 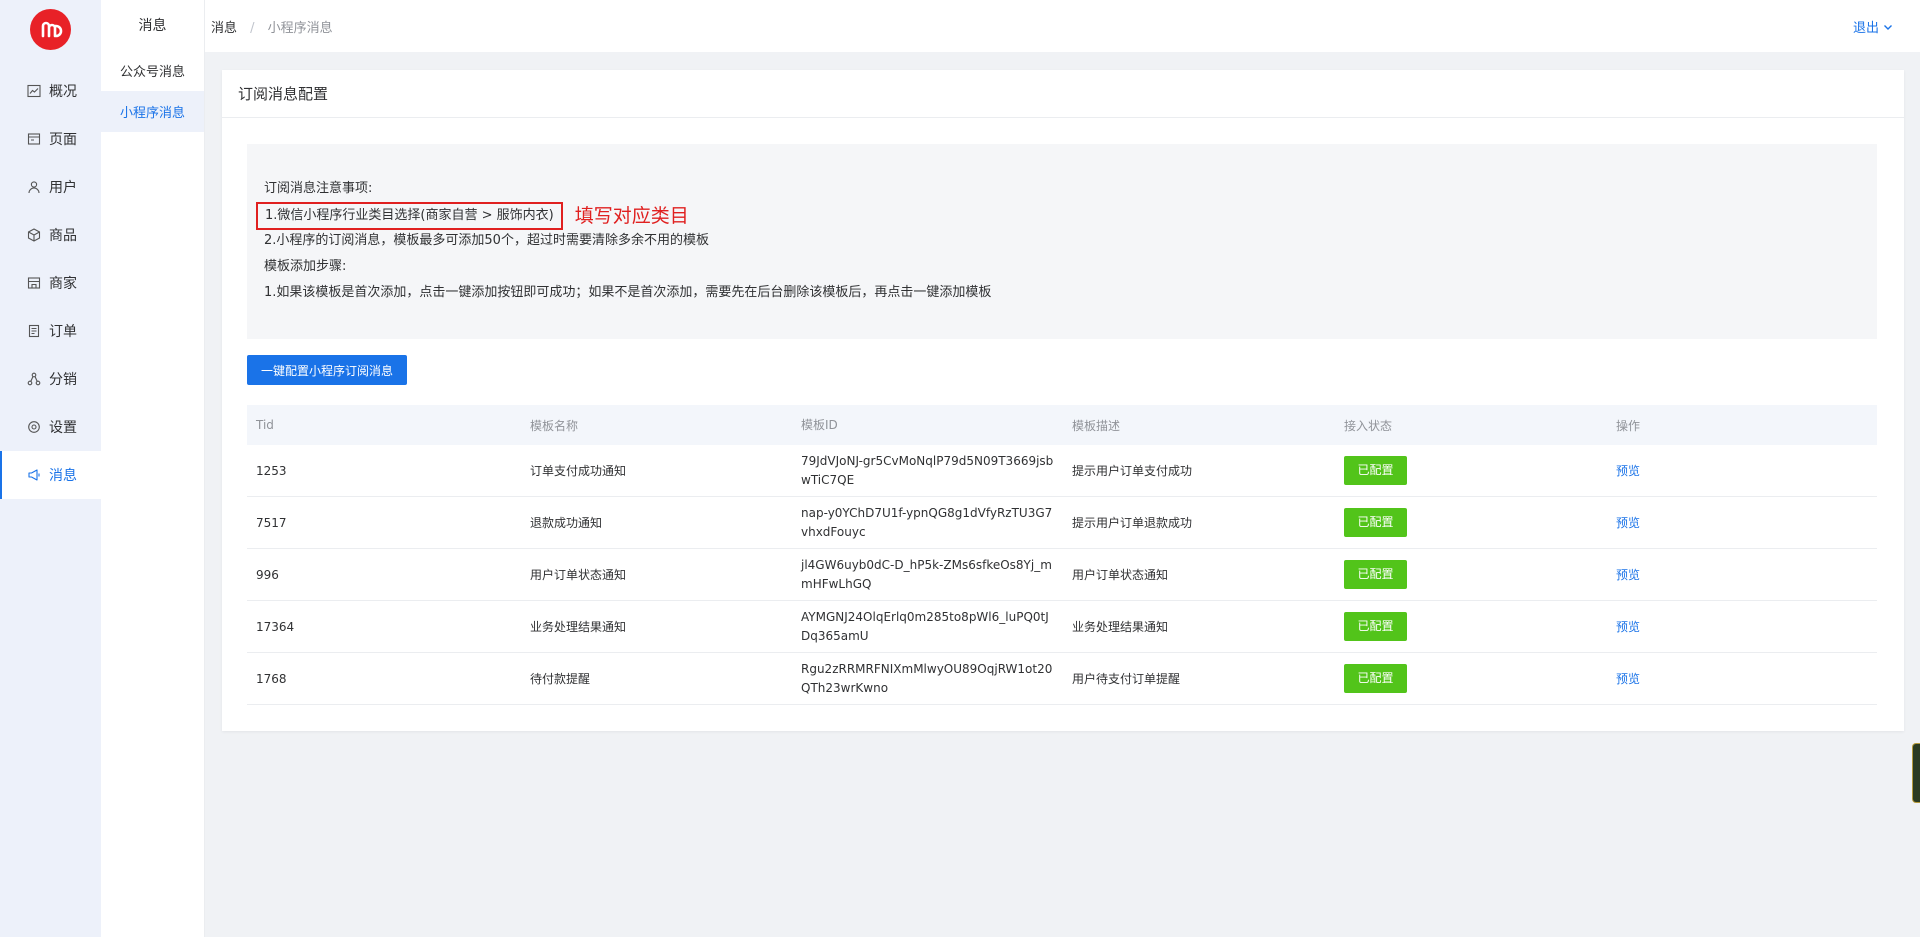 What do you see at coordinates (34, 475) in the screenshot?
I see `megaphone-icon` at bounding box center [34, 475].